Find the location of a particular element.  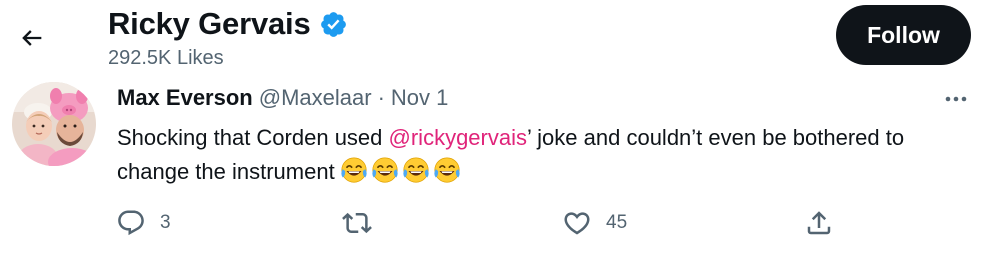

tweet-text-start: Shocking that Corden used is located at coordinates (253, 137).